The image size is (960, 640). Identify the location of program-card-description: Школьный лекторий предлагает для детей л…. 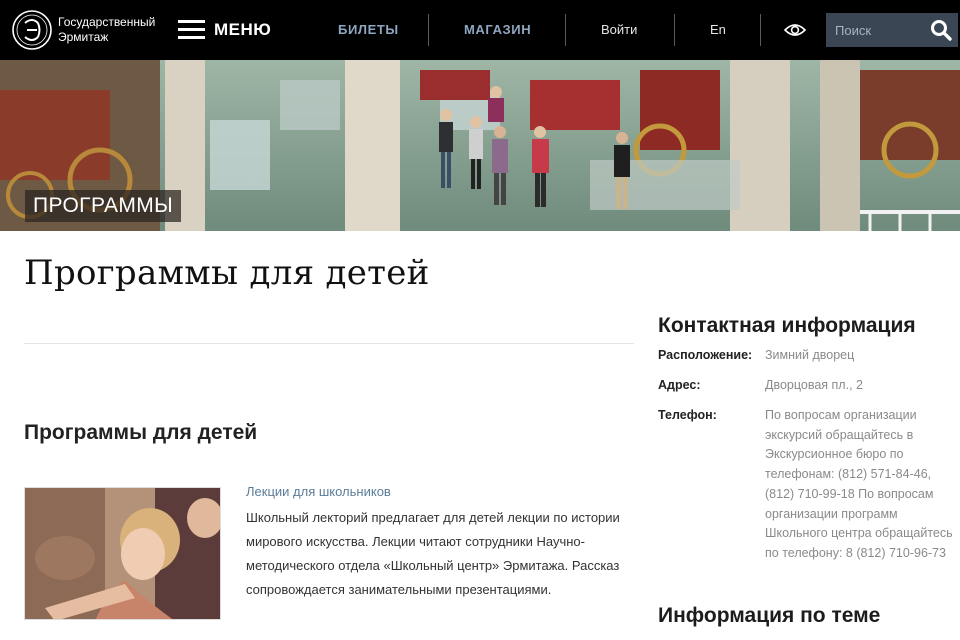
(433, 553).